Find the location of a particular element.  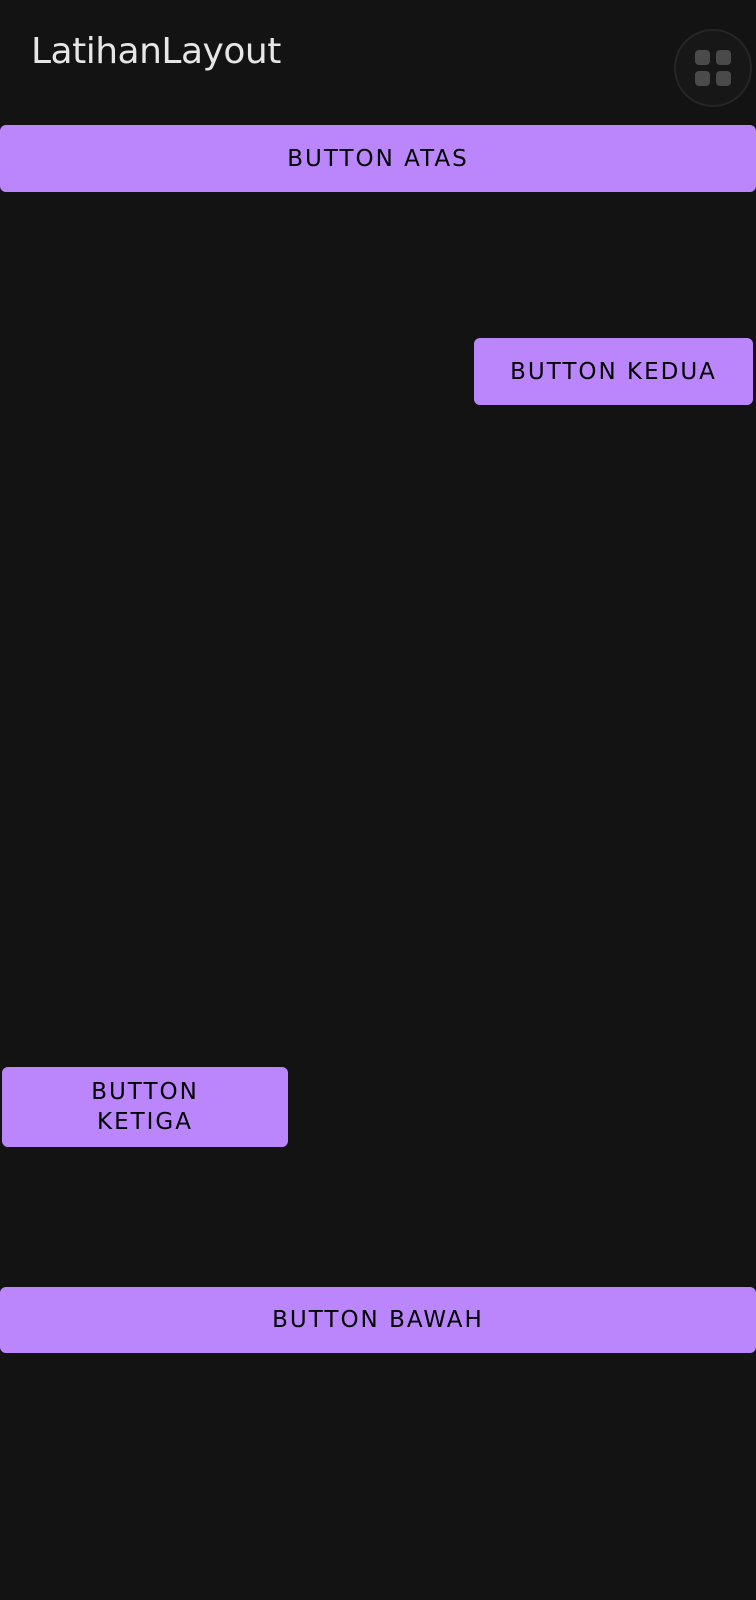

button-atas: Button Atas is located at coordinates (378, 158).